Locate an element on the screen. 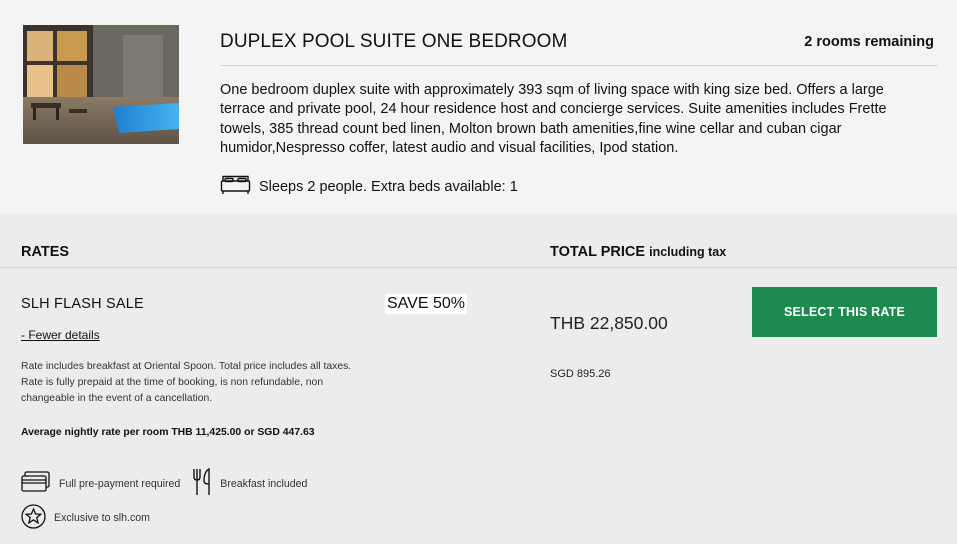 The image size is (957, 544). feature-label: Breakfast included is located at coordinates (264, 483).